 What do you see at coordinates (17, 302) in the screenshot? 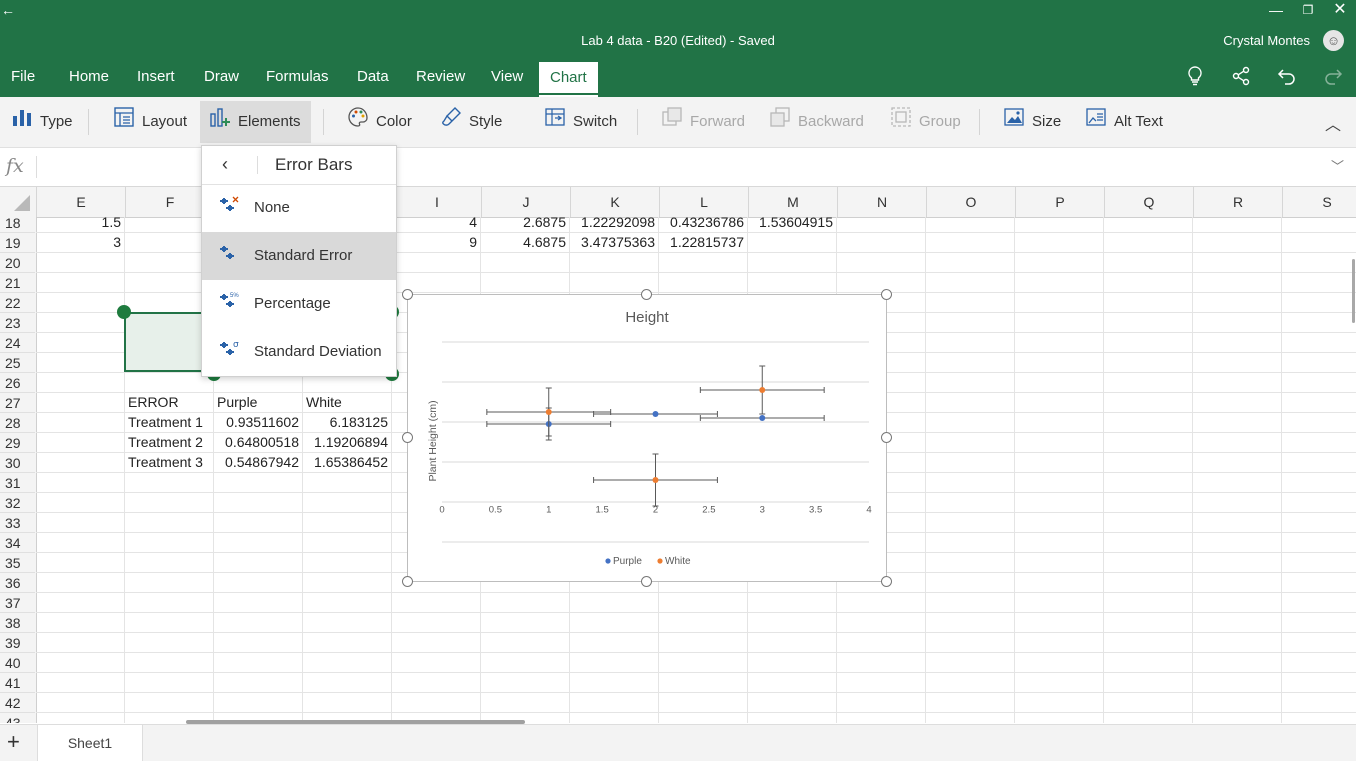
I see `row-header-22: 22` at bounding box center [17, 302].